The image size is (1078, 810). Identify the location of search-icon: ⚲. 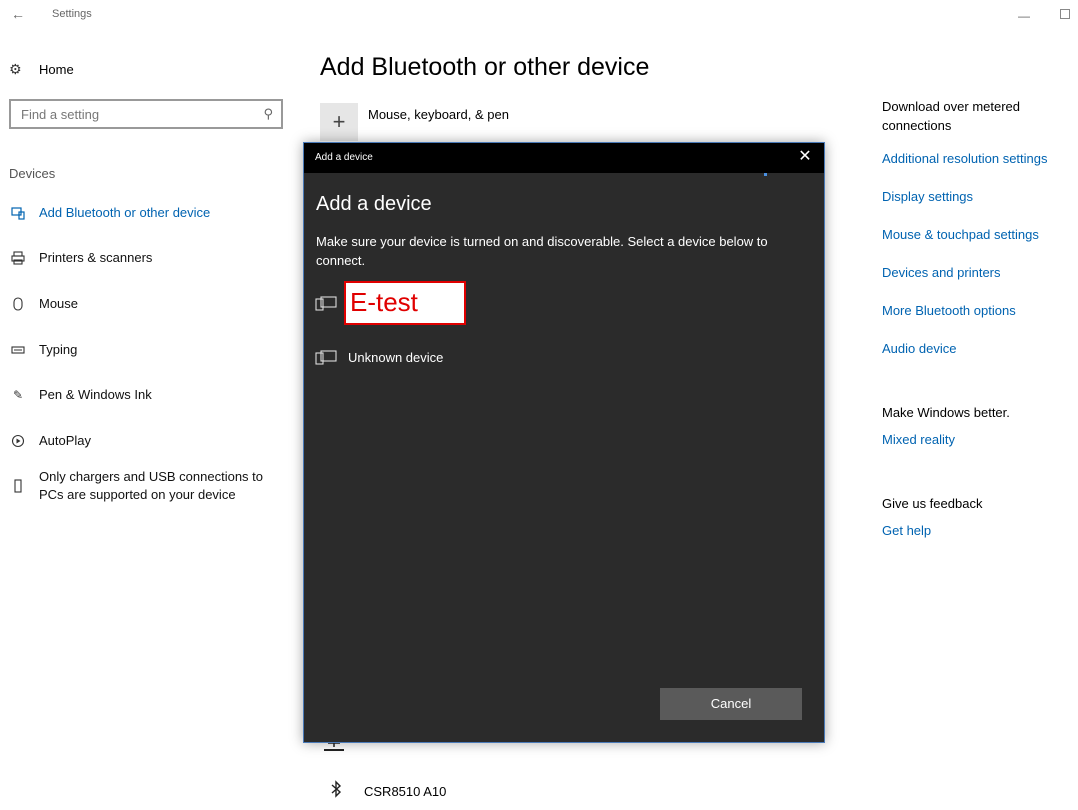
(268, 114).